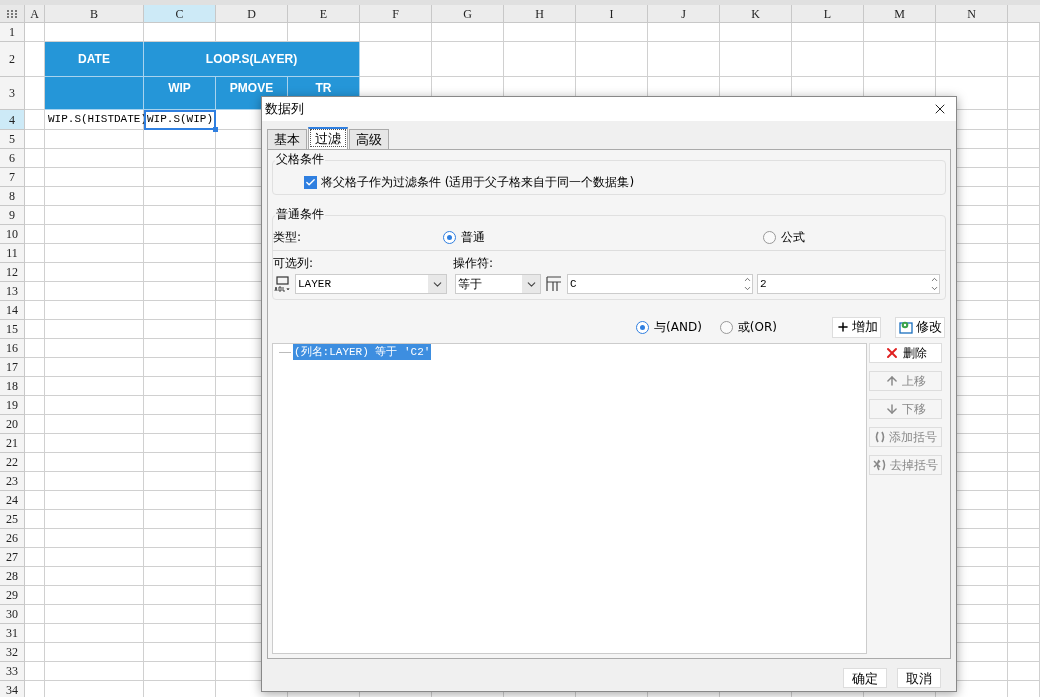 The width and height of the screenshot is (1040, 697). Describe the element at coordinates (288, 237) in the screenshot. I see `type-label: 类型:` at that location.